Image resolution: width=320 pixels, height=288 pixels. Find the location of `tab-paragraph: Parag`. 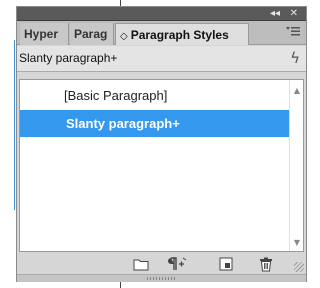

tab-paragraph: Parag is located at coordinates (92, 34).